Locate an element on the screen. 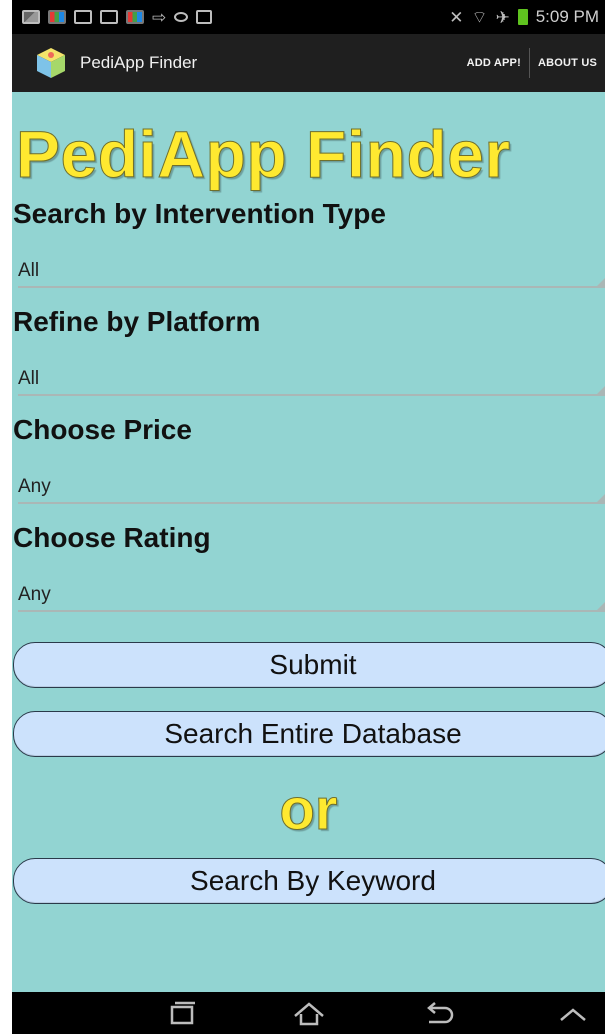  mute-icon: ✕ is located at coordinates (456, 17).